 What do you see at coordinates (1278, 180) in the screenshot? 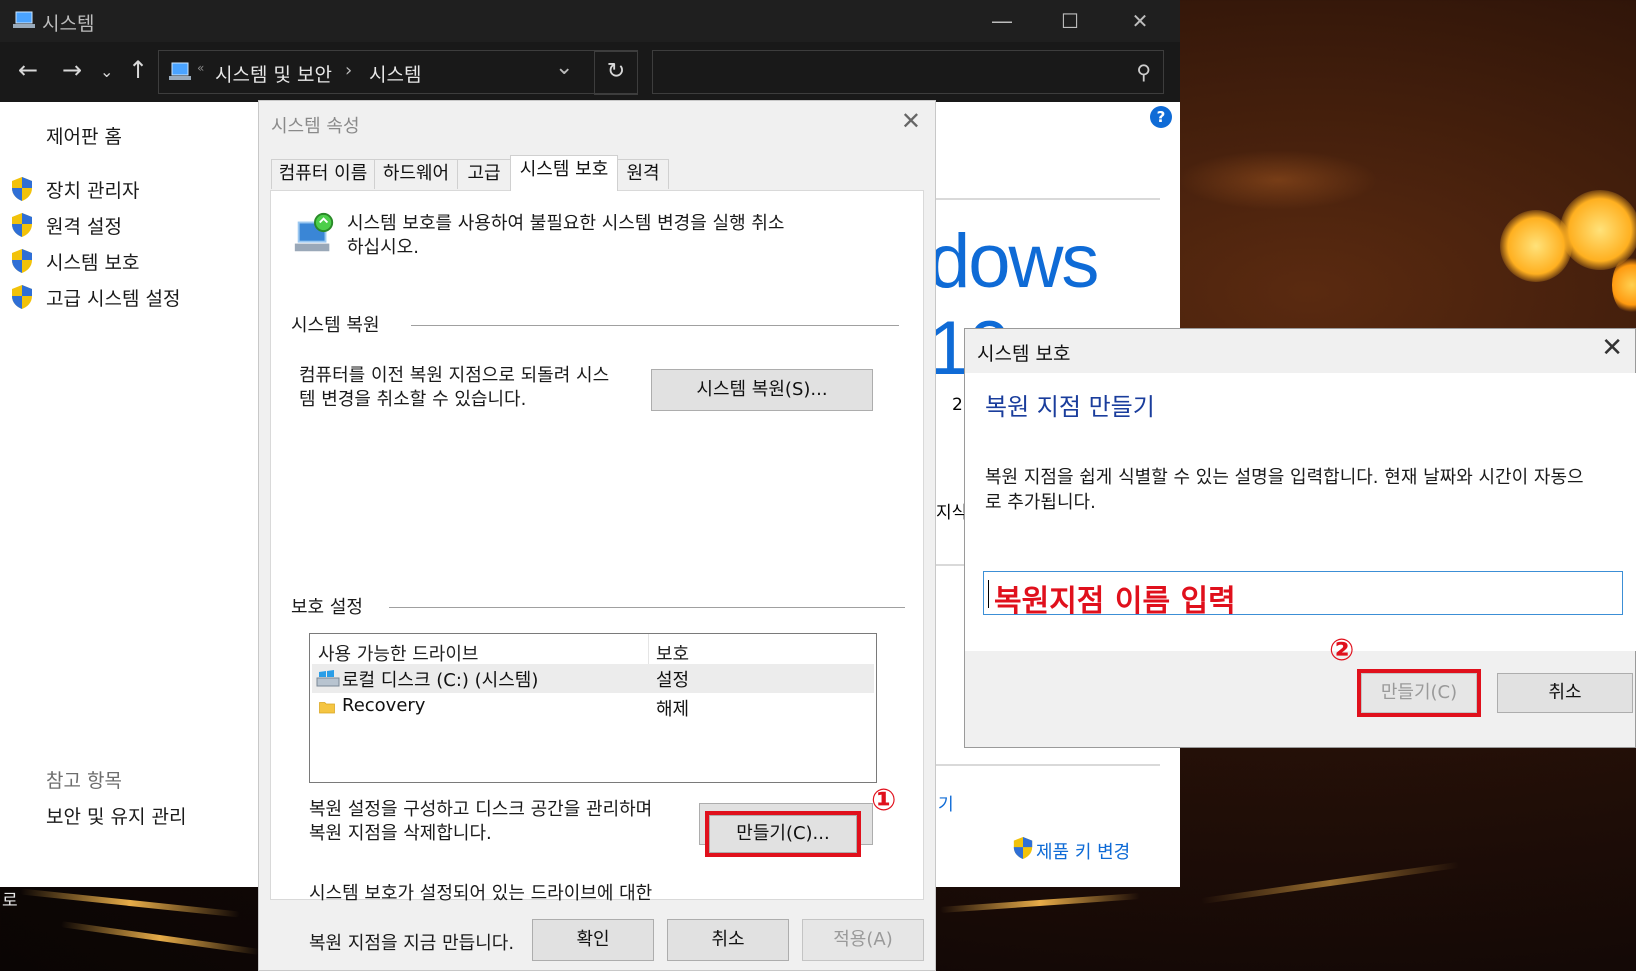
I see `light-bokeh` at bounding box center [1278, 180].